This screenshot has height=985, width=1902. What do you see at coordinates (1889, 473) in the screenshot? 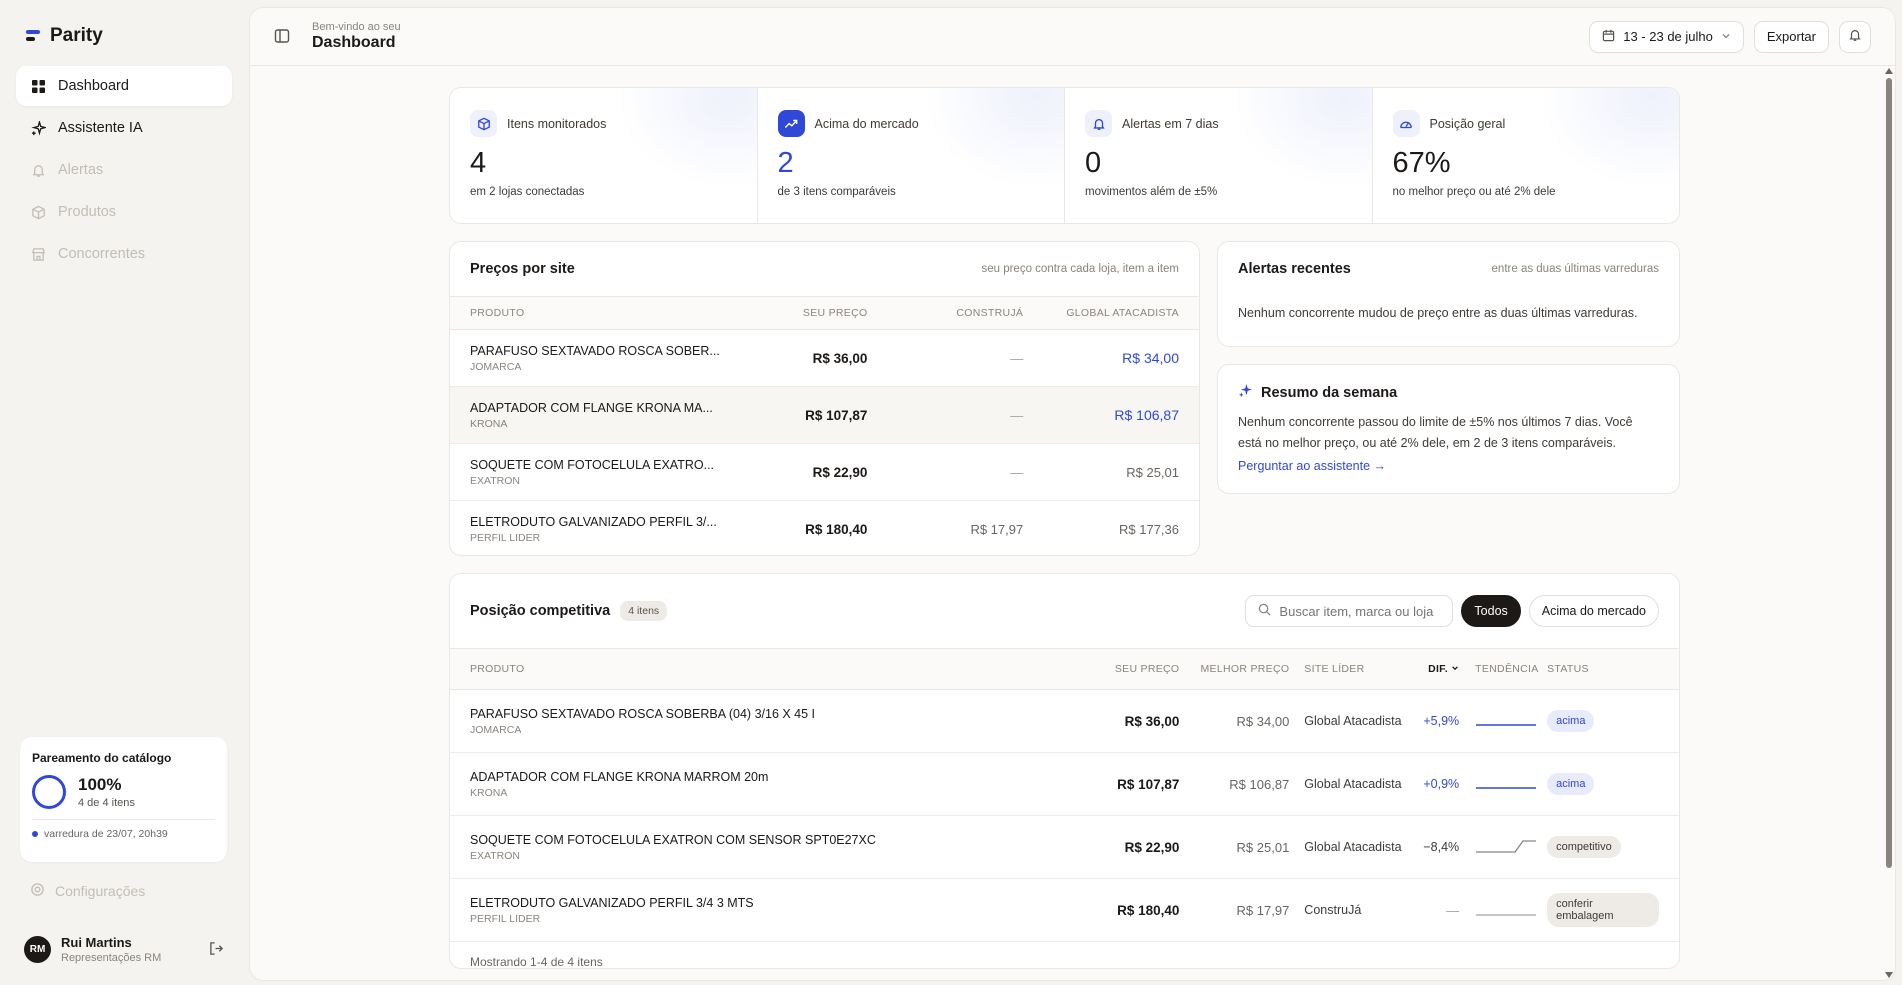
I see `scrollbar-thumb` at bounding box center [1889, 473].